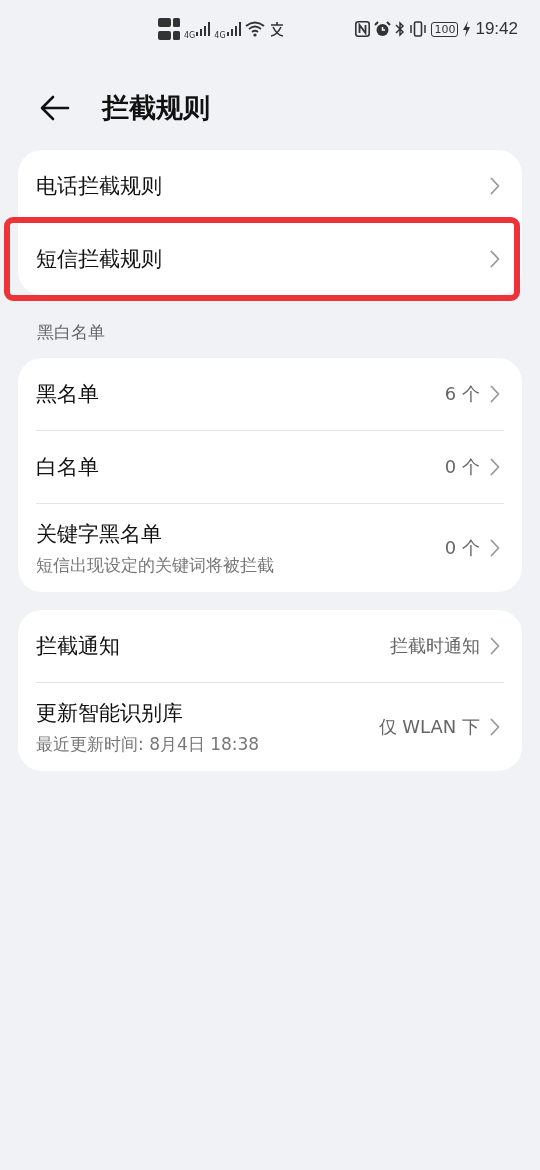  What do you see at coordinates (68, 394) in the screenshot?
I see `item-title: 黑名单` at bounding box center [68, 394].